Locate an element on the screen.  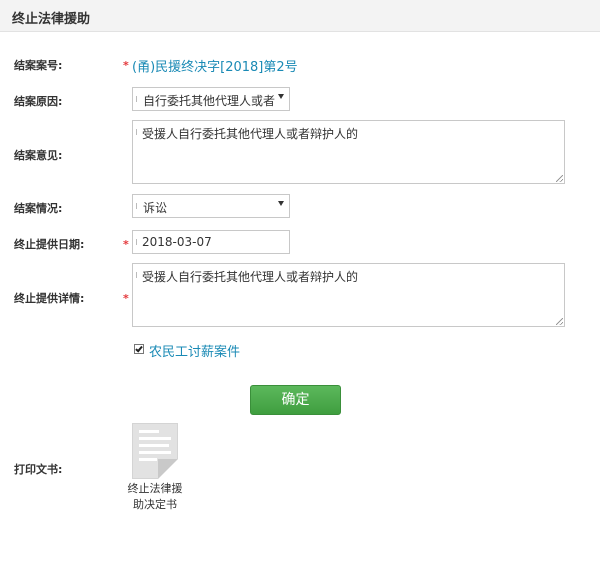
end-detail-text: 受援人自行委托其他代理人或者辩护人的 is located at coordinates (250, 277).